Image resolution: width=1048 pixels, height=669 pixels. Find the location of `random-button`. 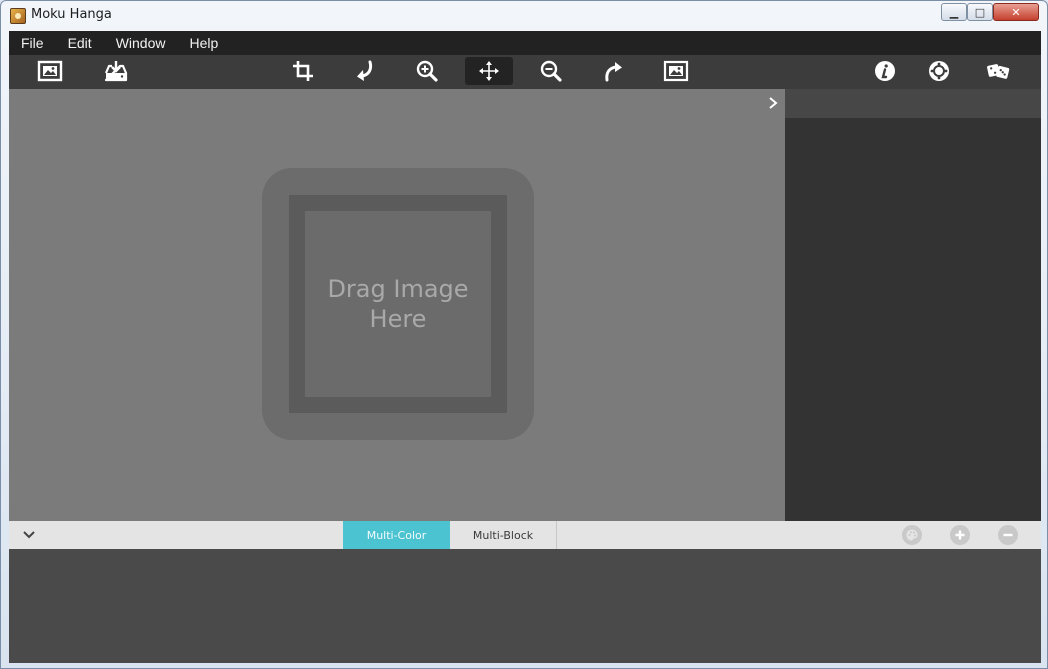

random-button is located at coordinates (999, 71).